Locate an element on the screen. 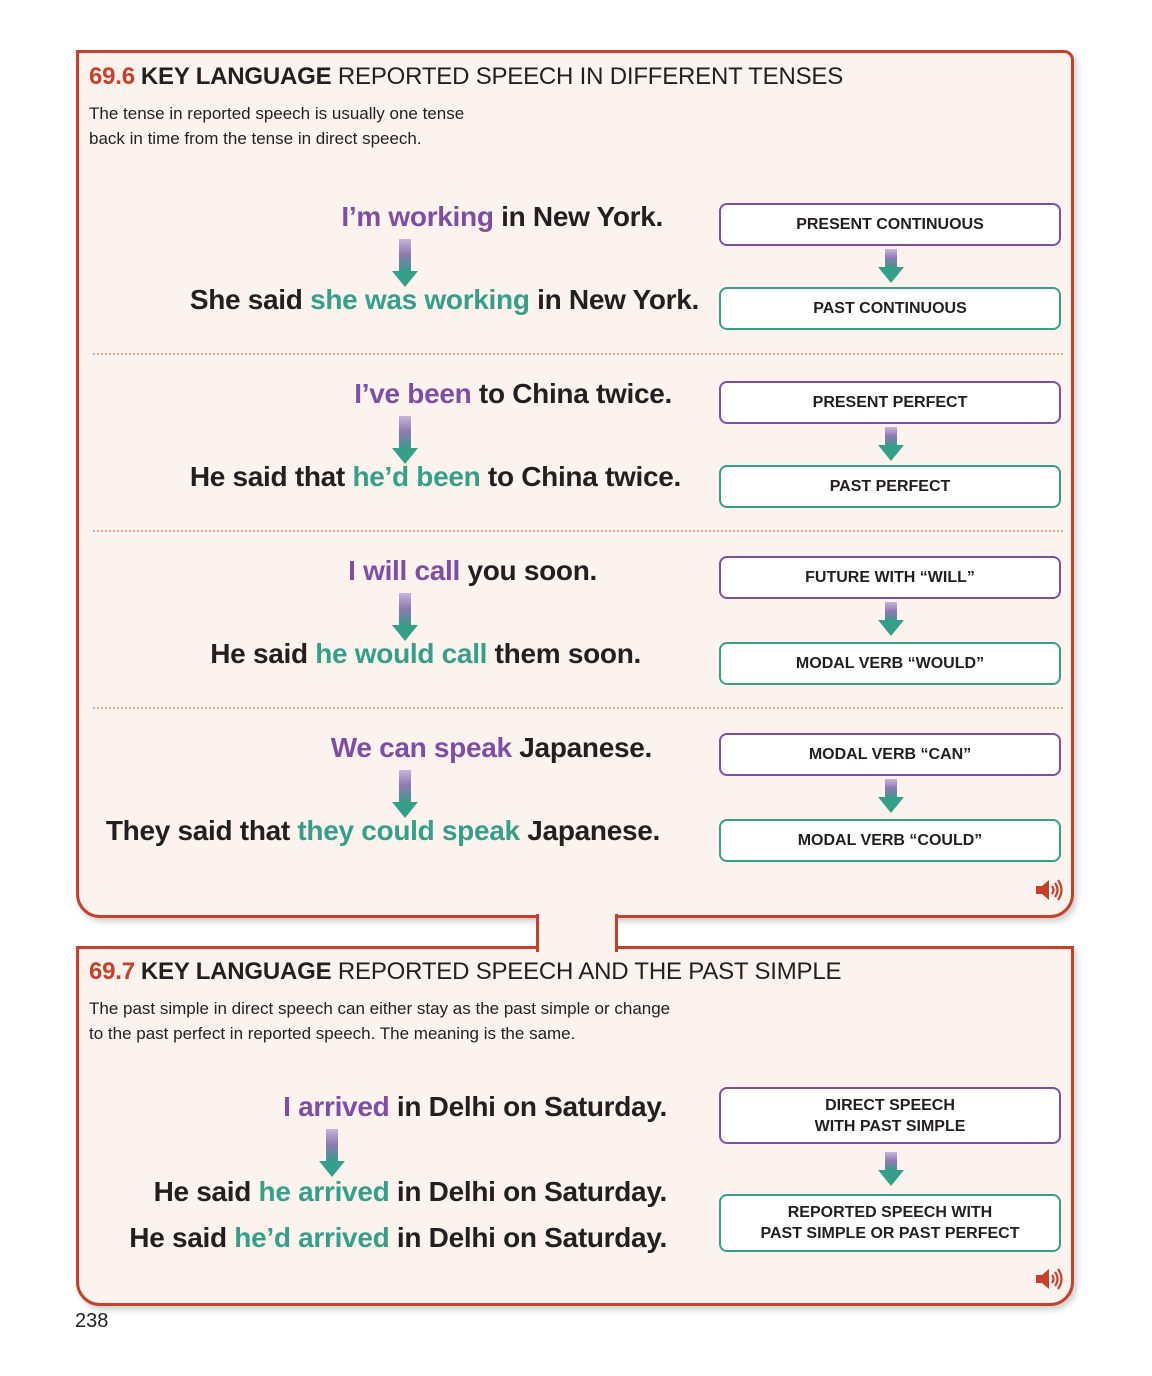  direct-speech-sentence: I’m working in New York. is located at coordinates (502, 216).